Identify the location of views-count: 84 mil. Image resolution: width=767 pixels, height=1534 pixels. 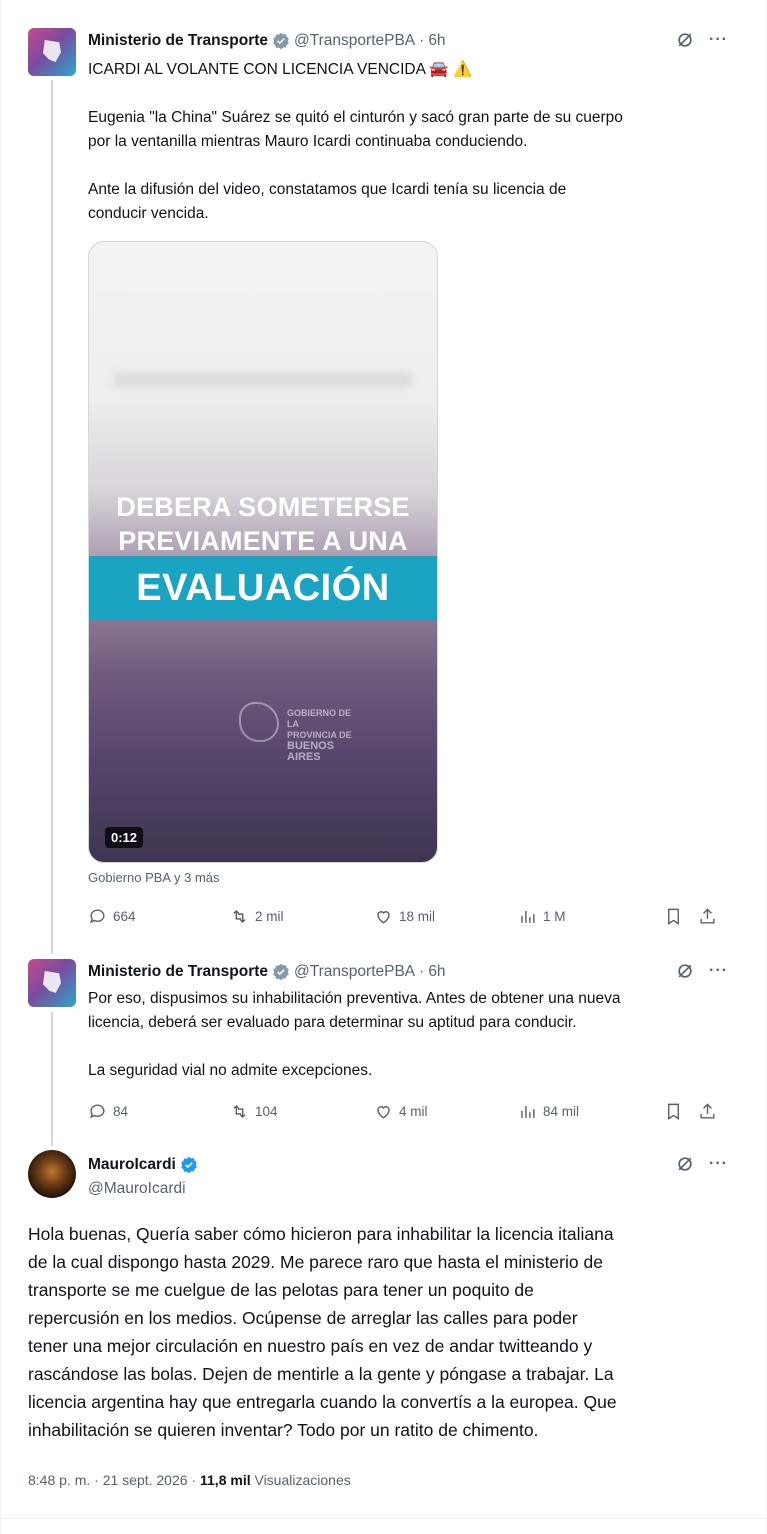
(561, 1111).